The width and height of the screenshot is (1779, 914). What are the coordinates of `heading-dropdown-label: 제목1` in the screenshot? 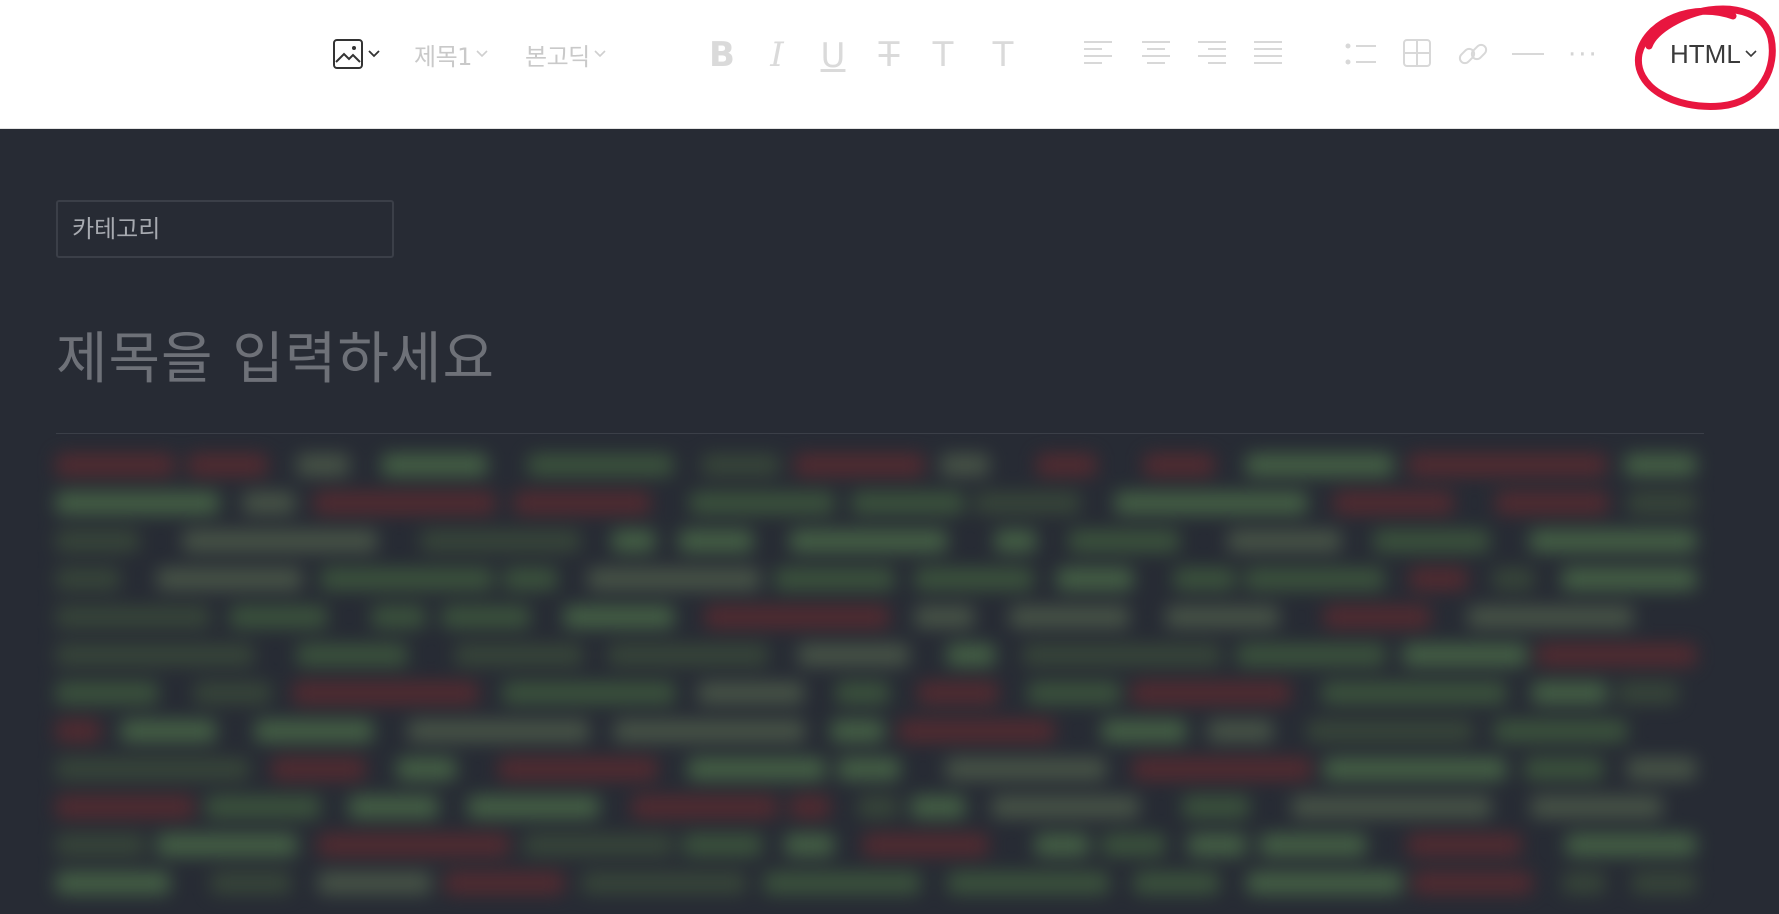 It's located at (443, 56).